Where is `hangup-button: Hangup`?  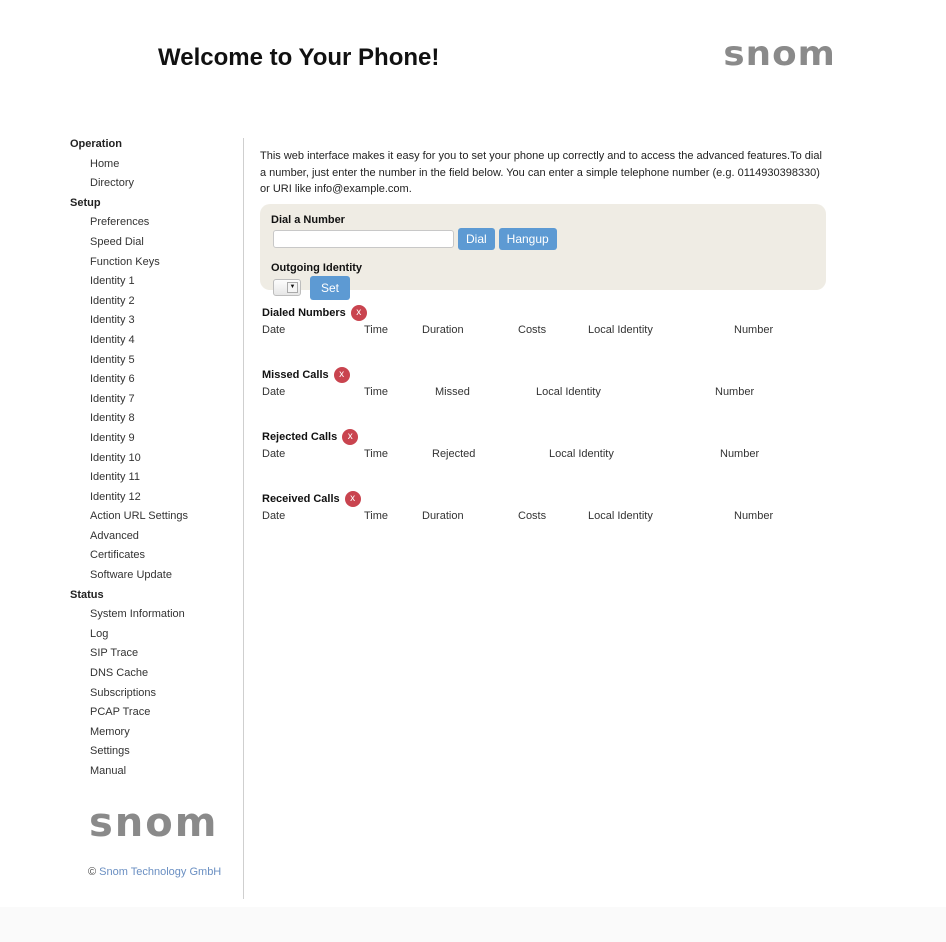
hangup-button: Hangup is located at coordinates (527, 238).